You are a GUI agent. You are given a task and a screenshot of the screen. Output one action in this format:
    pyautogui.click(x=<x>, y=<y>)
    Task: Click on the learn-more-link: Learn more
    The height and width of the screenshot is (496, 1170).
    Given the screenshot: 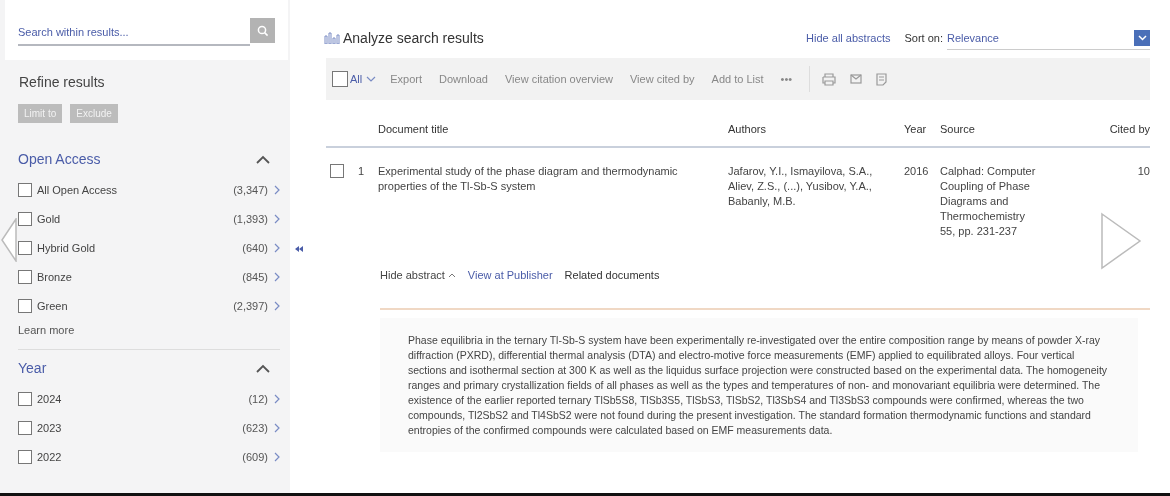 What is the action you would take?
    pyautogui.click(x=46, y=330)
    